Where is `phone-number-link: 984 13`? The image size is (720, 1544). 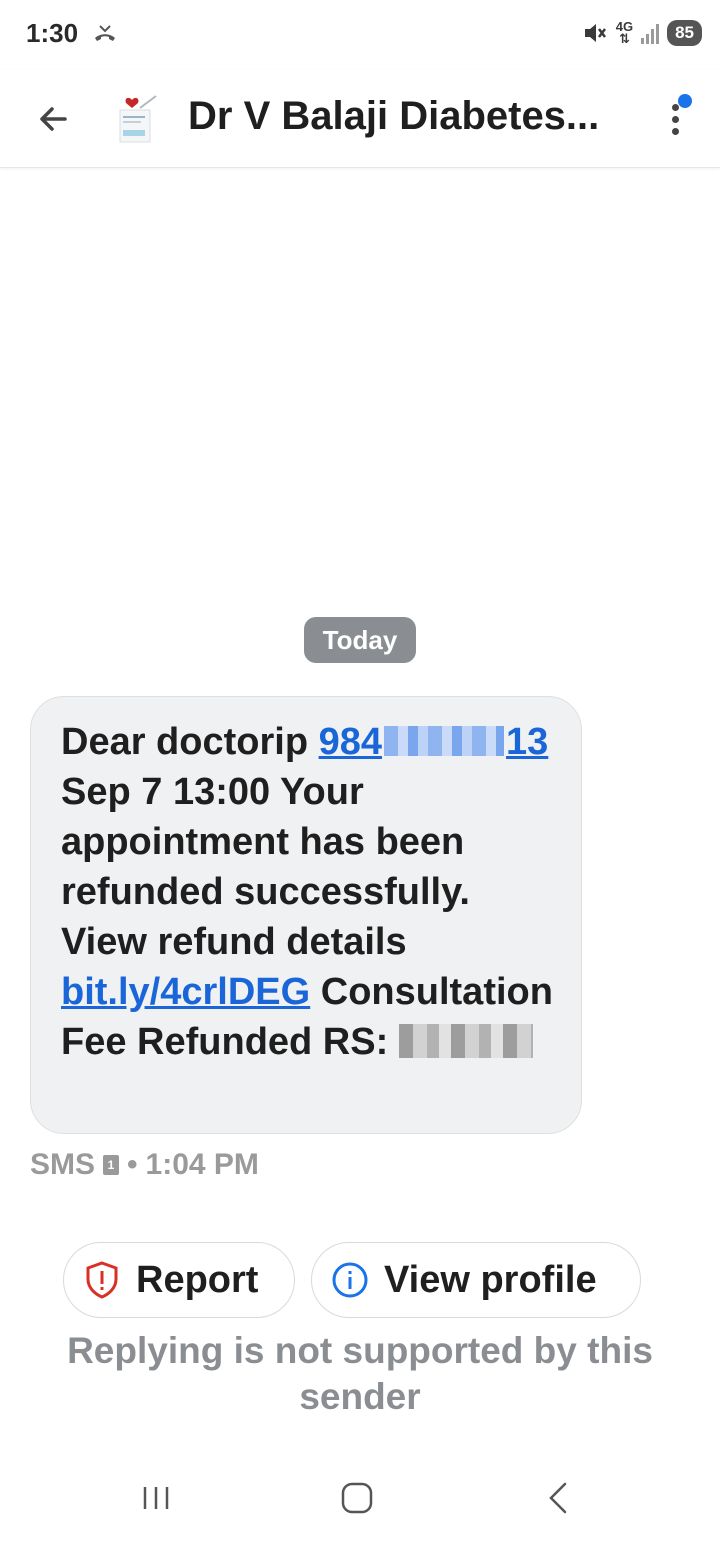
phone-number-link: 984 13 is located at coordinates (434, 742).